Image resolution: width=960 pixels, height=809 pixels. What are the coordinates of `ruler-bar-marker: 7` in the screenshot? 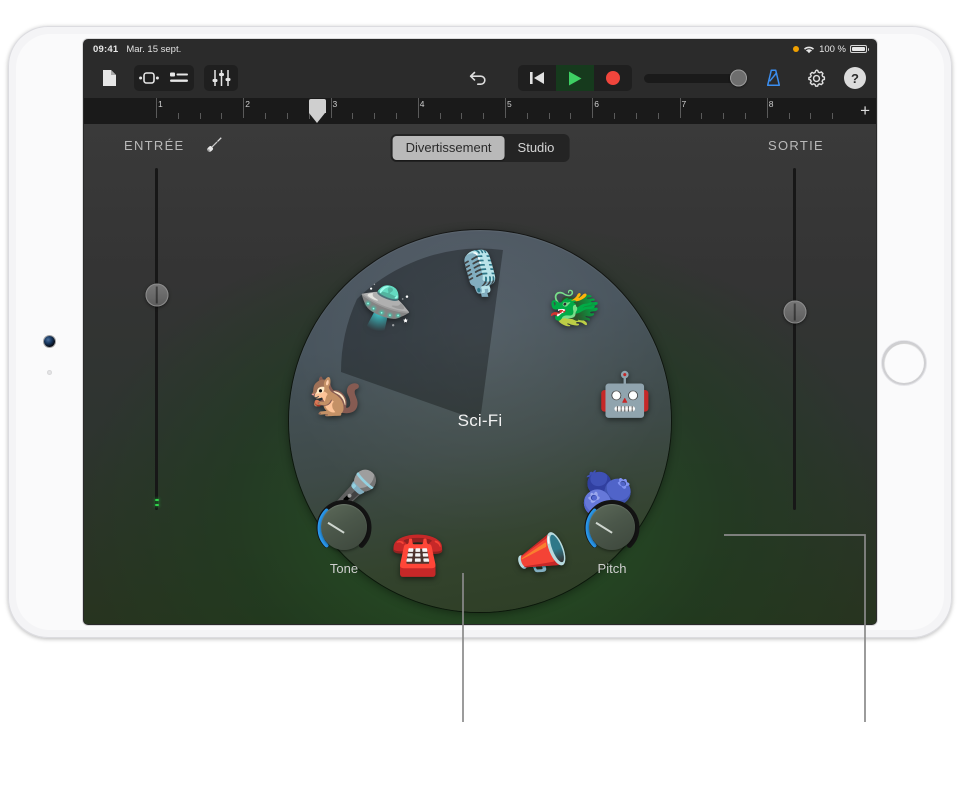 It's located at (723, 111).